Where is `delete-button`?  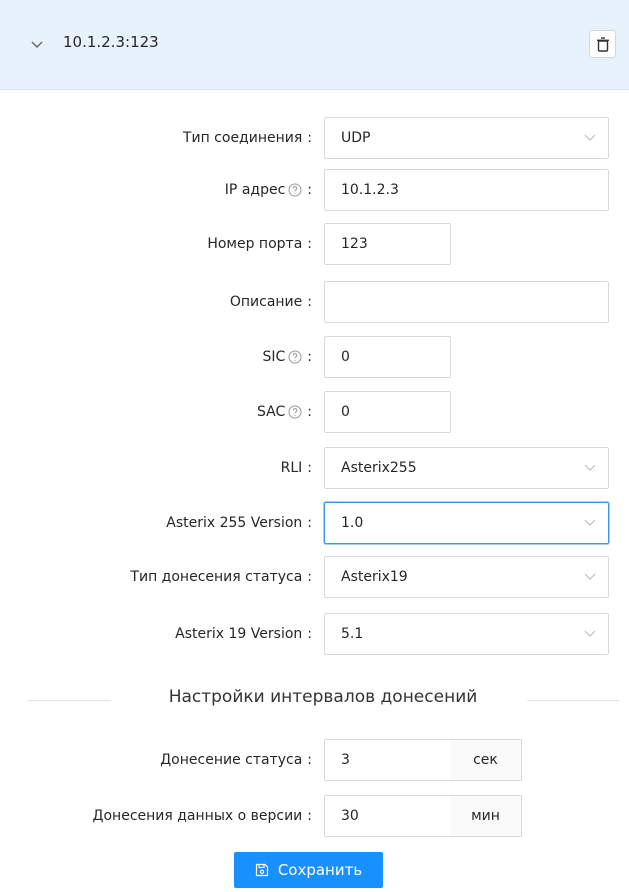
delete-button is located at coordinates (602, 44).